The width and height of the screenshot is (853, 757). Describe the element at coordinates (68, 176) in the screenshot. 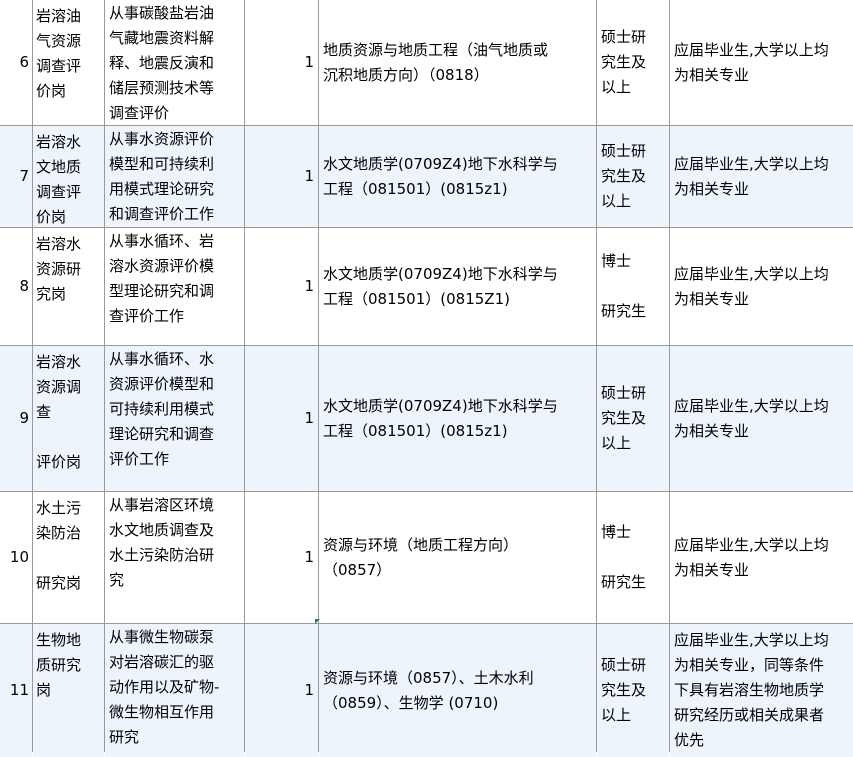

I see `position-cell: 岩溶水 文地质 调查评 价岗` at that location.